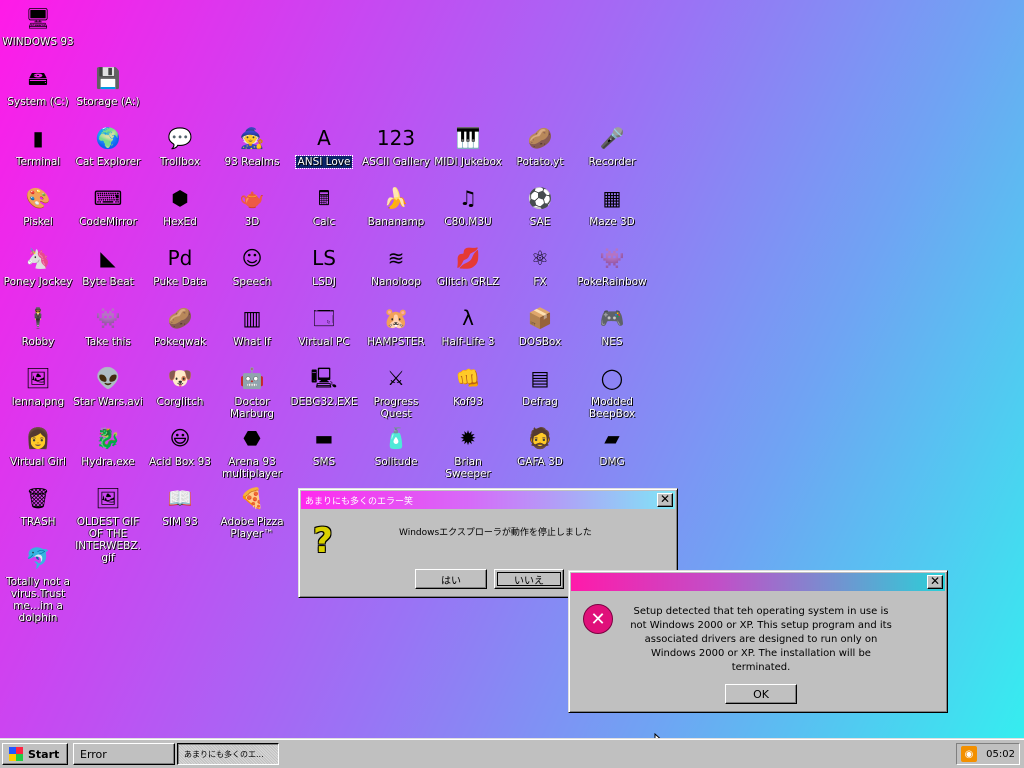 The height and width of the screenshot is (768, 1024). Describe the element at coordinates (324, 325) in the screenshot. I see `desktop-icon-virtual-pc: 🗔 Virtual PC` at that location.